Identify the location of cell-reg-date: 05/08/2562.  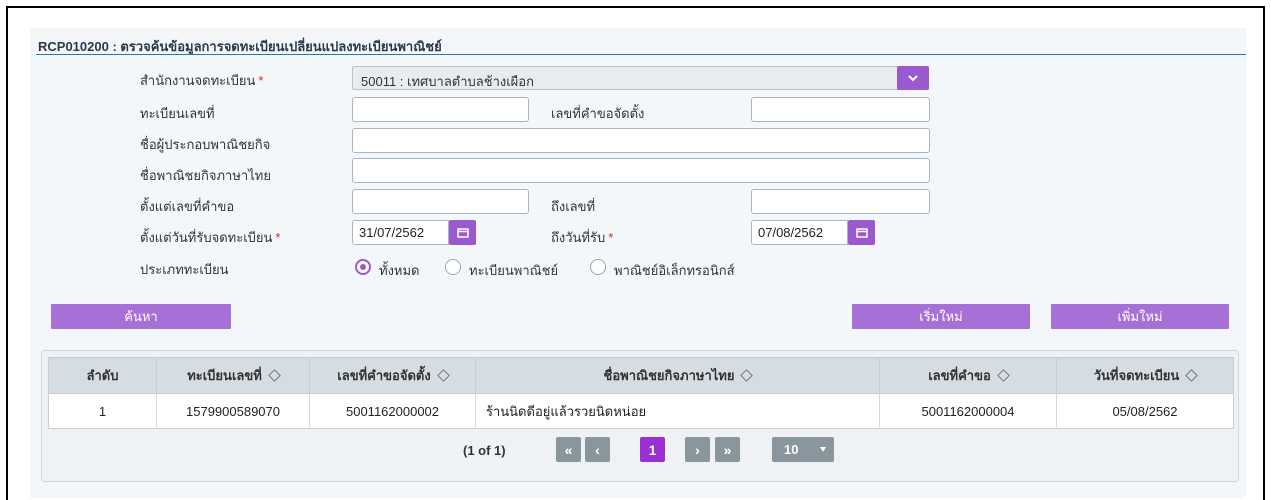
(1145, 411).